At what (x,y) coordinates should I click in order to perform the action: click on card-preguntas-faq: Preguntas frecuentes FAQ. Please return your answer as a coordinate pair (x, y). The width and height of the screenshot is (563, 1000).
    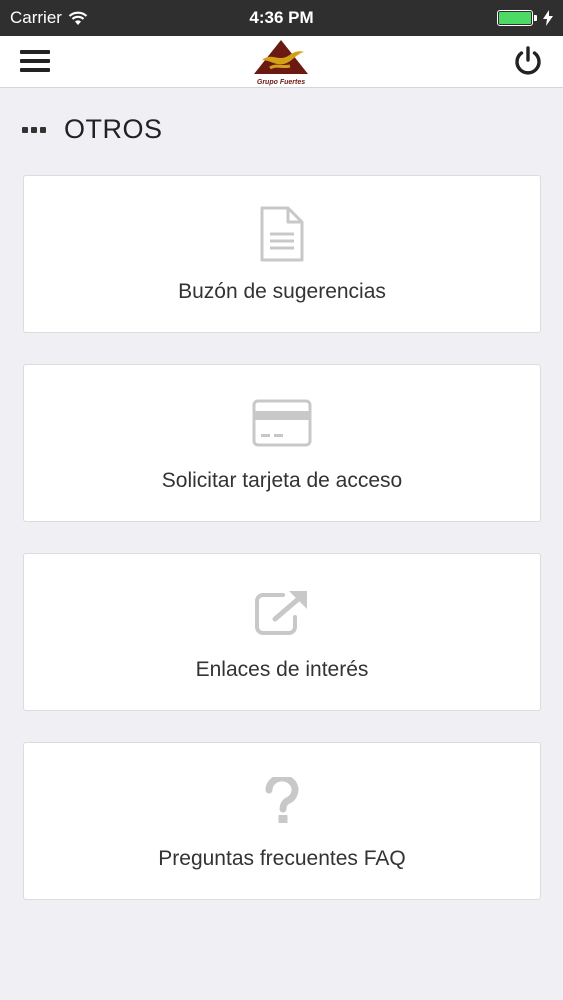
    Looking at the image, I should click on (282, 821).